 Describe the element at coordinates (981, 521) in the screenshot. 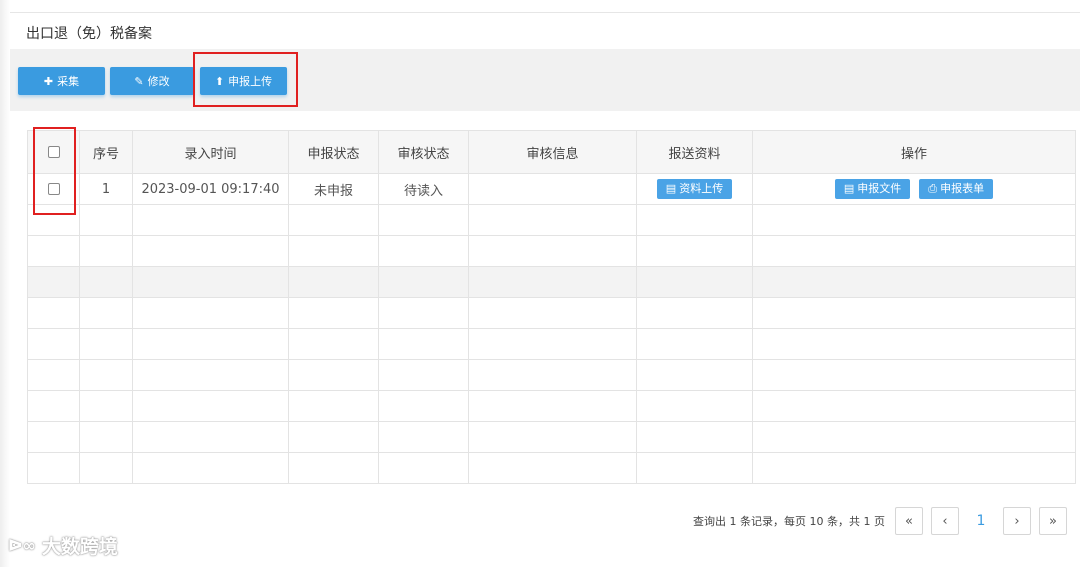

I see `current-page: 1` at that location.